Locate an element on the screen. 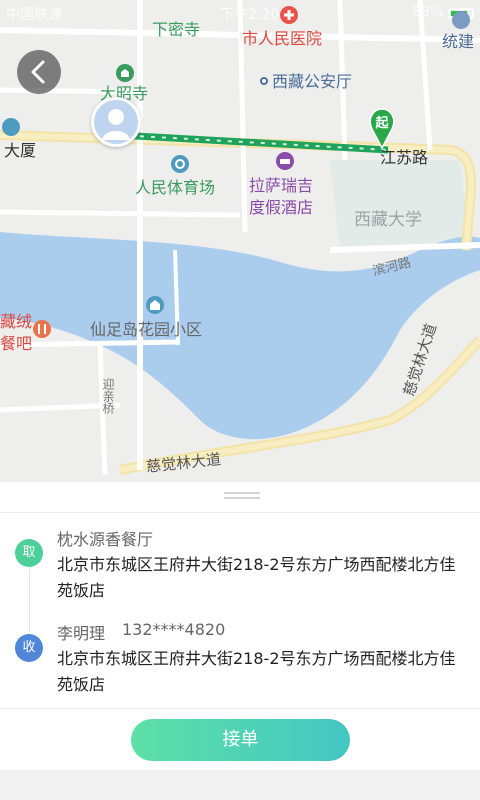  poi-hotel-line1: 拉萨瑞吉 is located at coordinates (281, 186).